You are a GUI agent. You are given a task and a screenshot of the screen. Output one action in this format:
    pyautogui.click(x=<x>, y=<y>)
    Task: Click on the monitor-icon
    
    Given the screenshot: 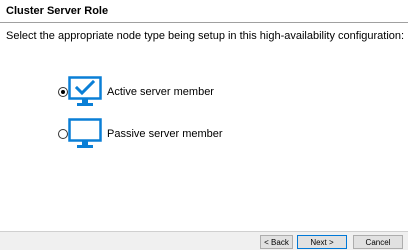 What is the action you would take?
    pyautogui.click(x=85, y=133)
    